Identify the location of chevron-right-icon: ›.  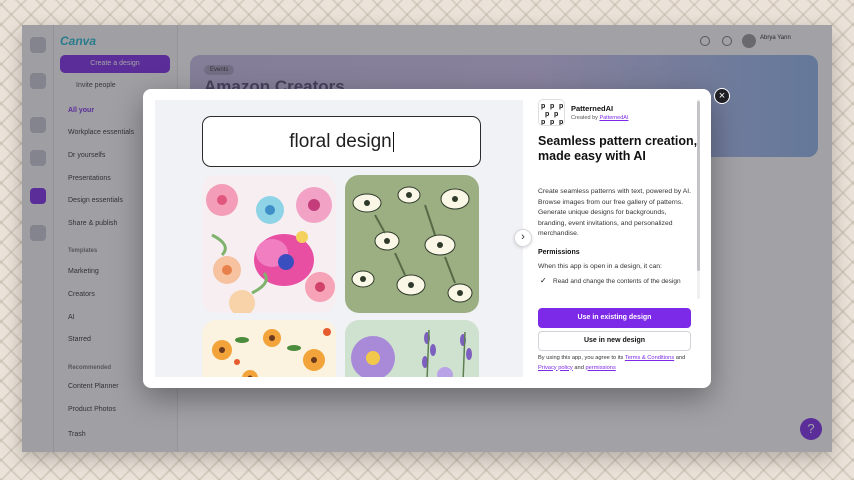
(523, 238).